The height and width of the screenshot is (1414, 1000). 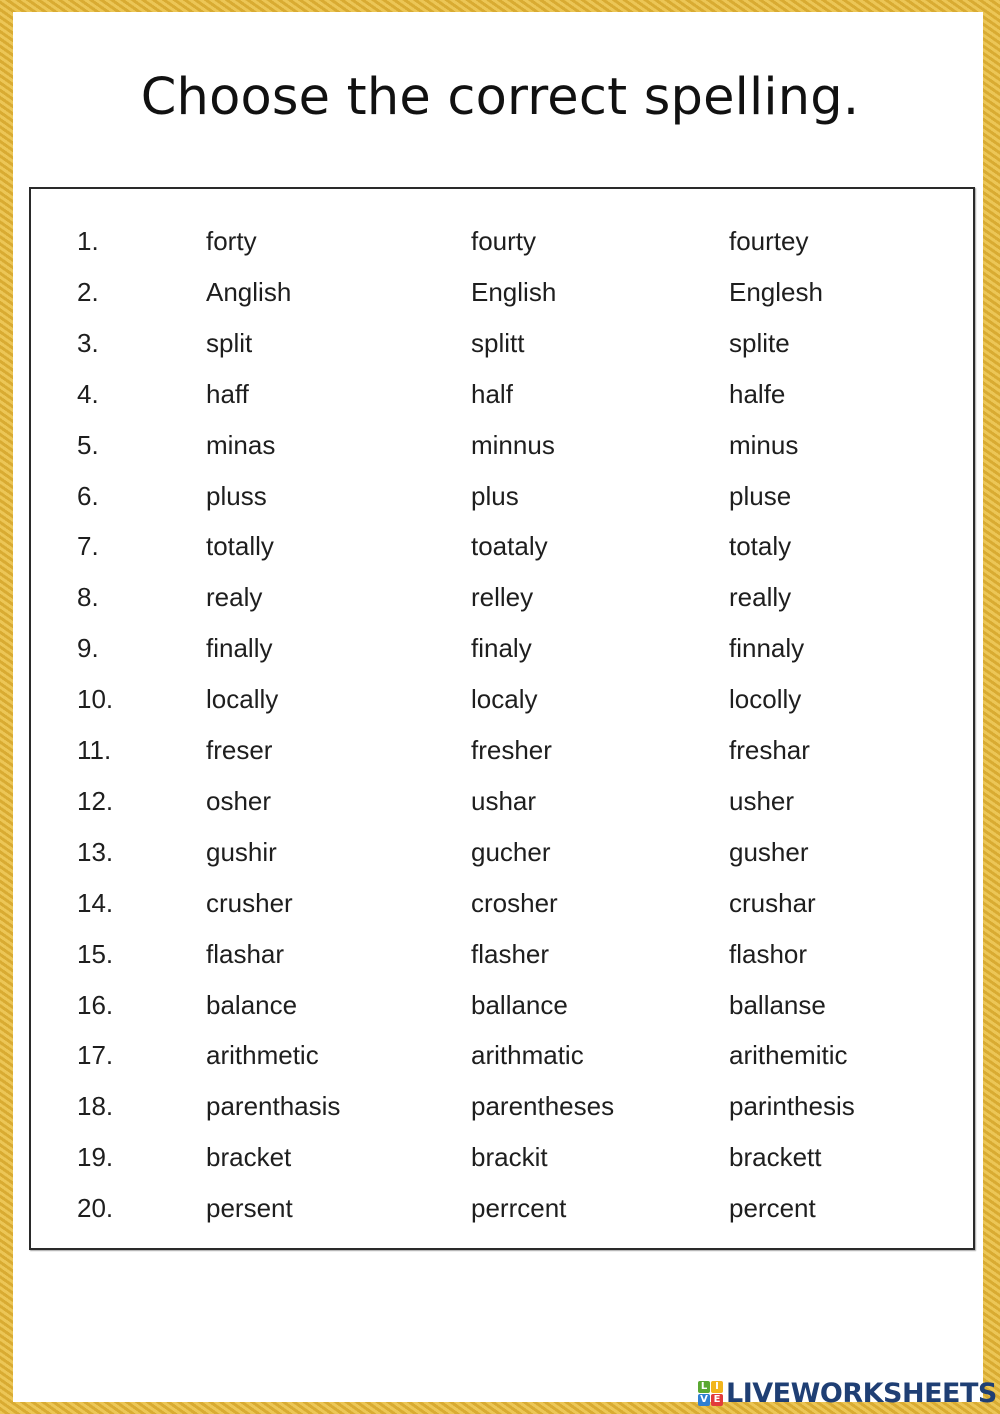 What do you see at coordinates (88, 546) in the screenshot?
I see `question-number: 7.` at bounding box center [88, 546].